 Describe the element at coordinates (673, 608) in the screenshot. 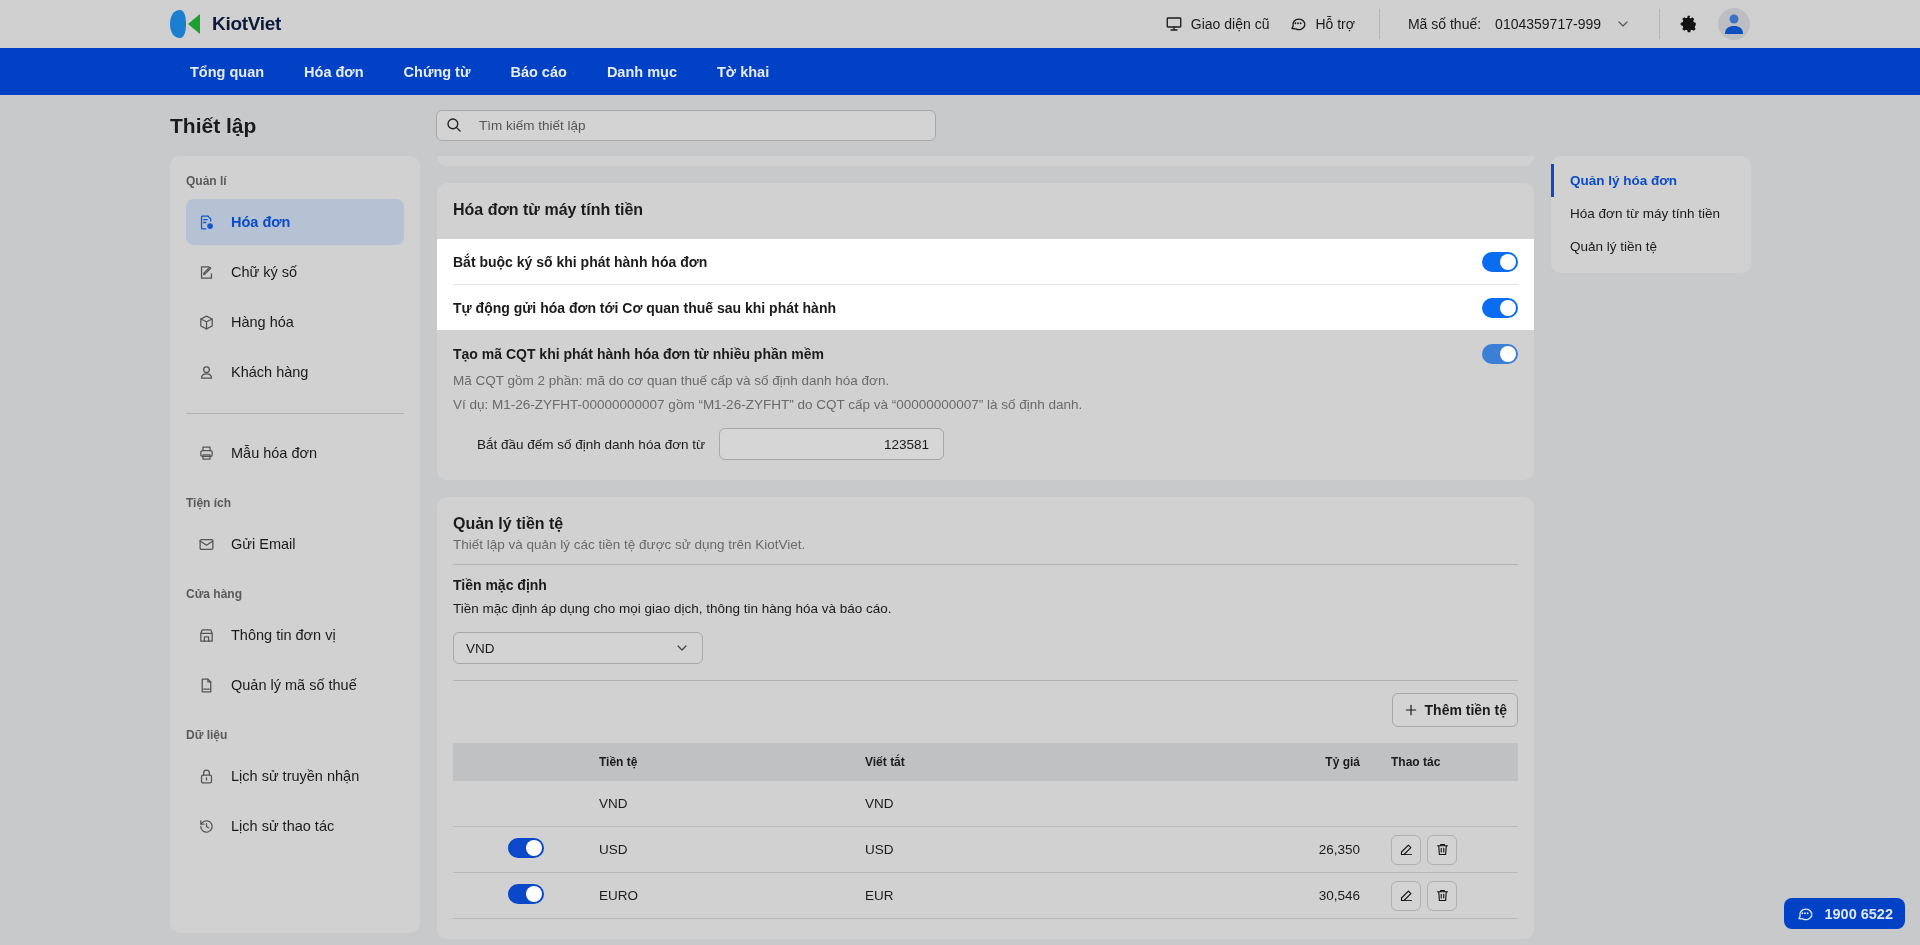

I see `subsection-description: Tiền mặc định áp dụng cho mọi giao dịch, thông tin hàng hóa và báo cáo.` at that location.